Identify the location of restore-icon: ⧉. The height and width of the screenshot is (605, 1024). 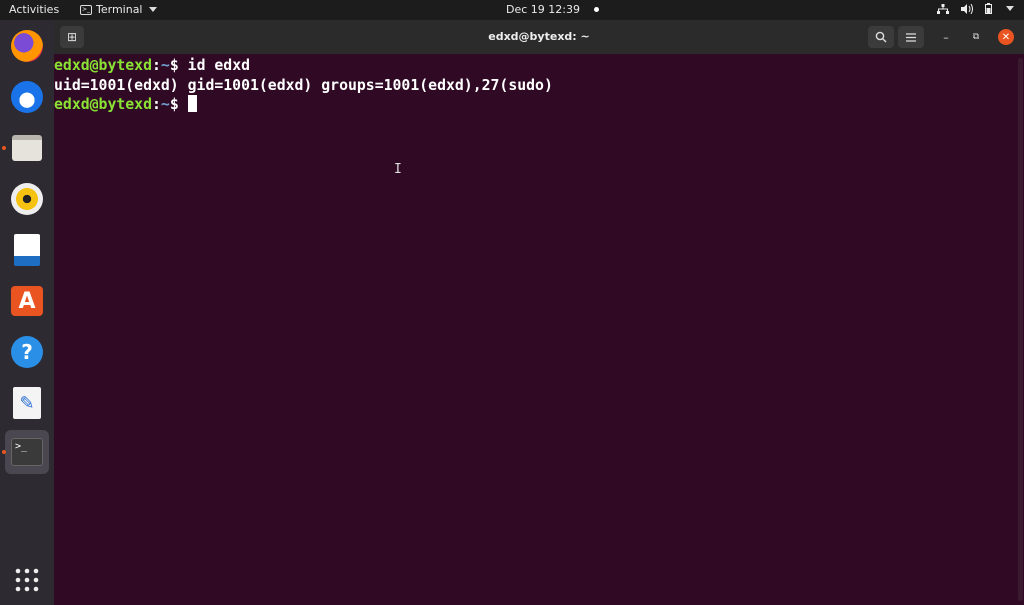
(976, 37).